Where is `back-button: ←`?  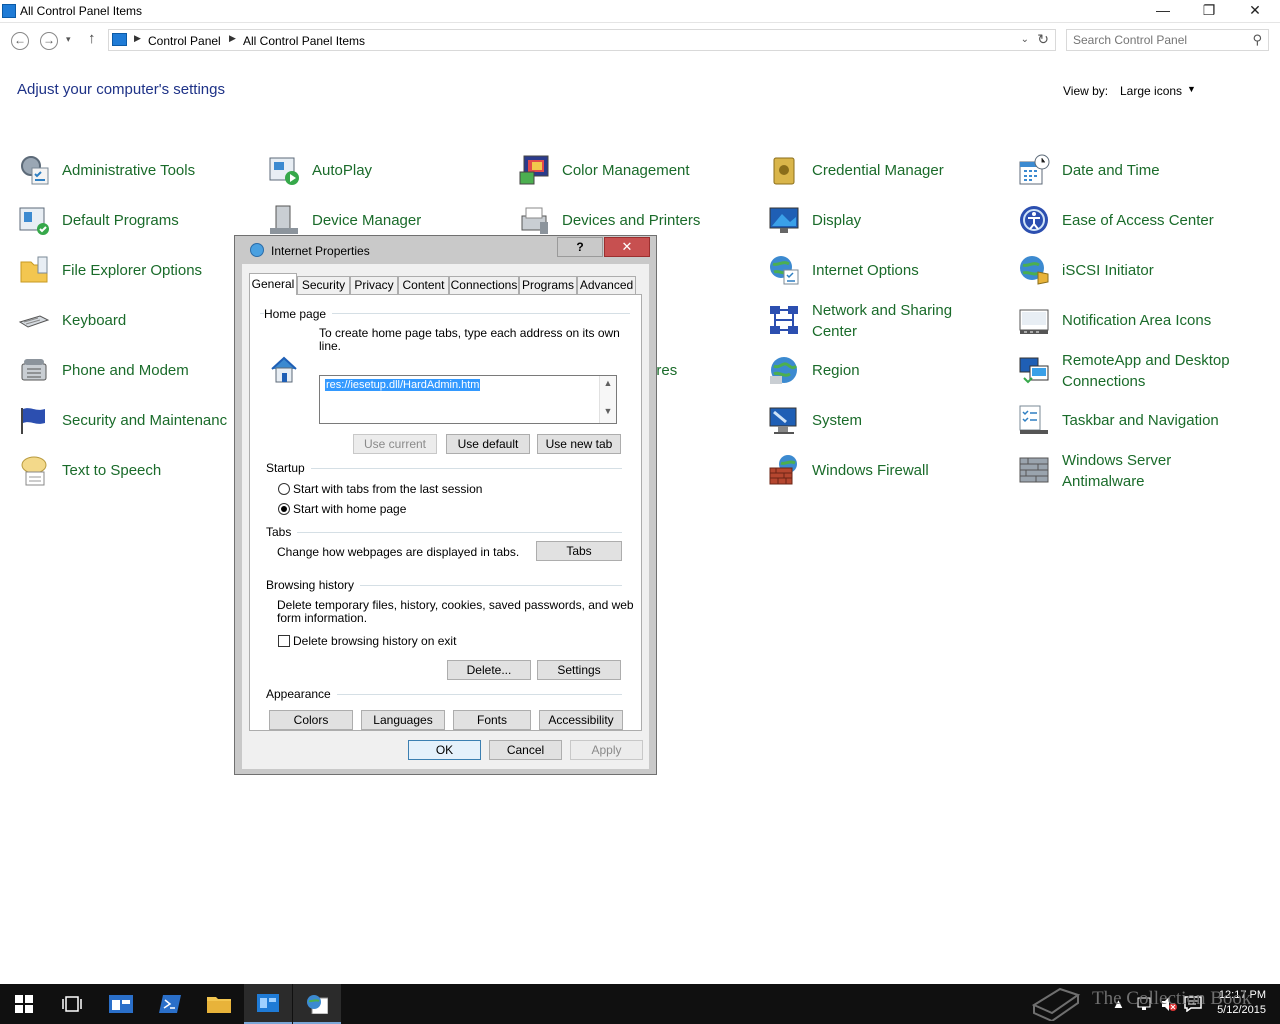
back-button: ← is located at coordinates (20, 41).